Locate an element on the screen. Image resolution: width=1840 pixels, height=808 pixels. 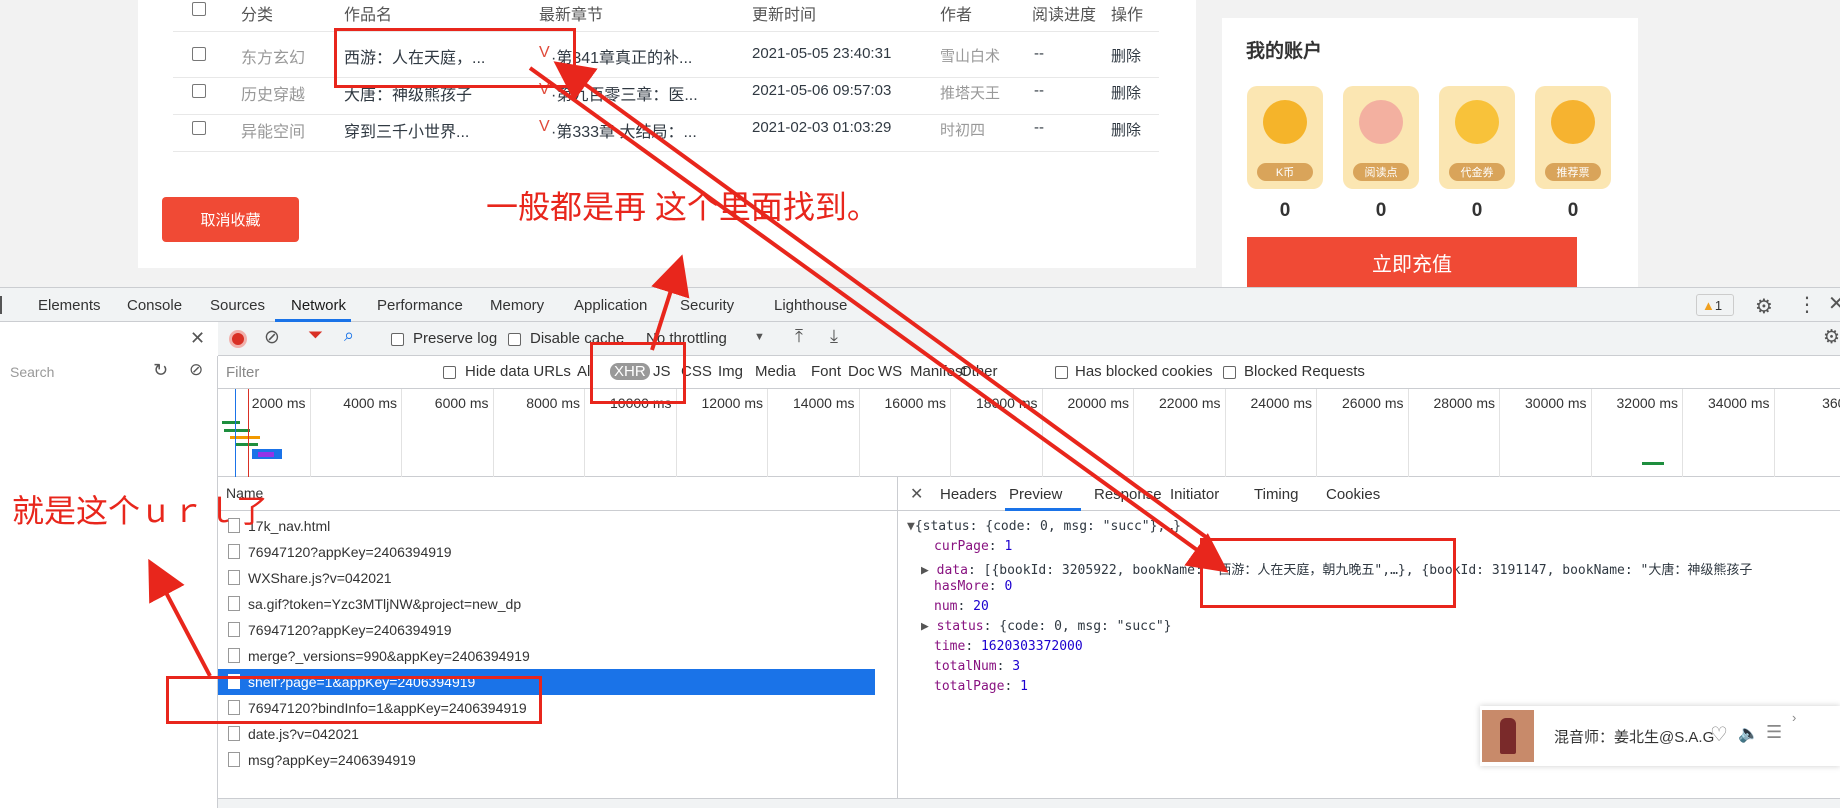
timeline-tick-label: 26000 ms is located at coordinates (1373, 403).